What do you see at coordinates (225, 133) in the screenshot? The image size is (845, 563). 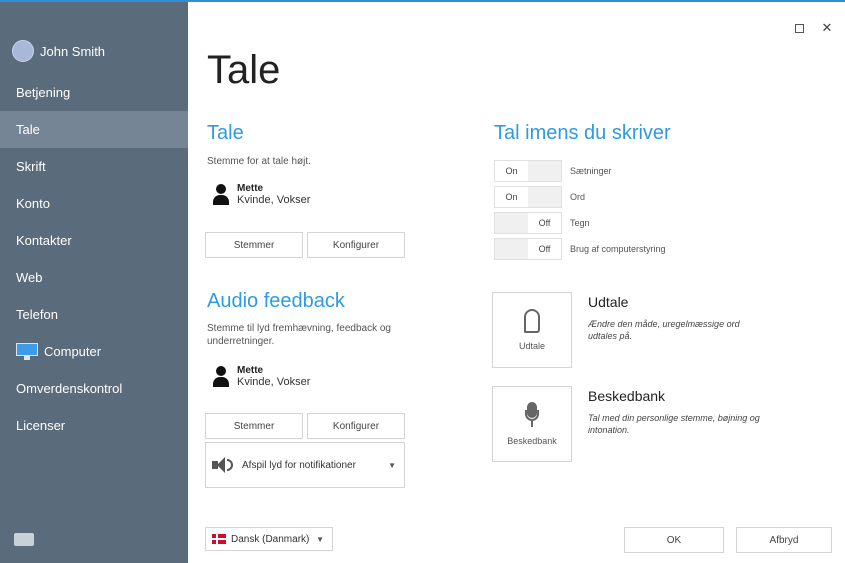 I see `tale-heading: Tale` at bounding box center [225, 133].